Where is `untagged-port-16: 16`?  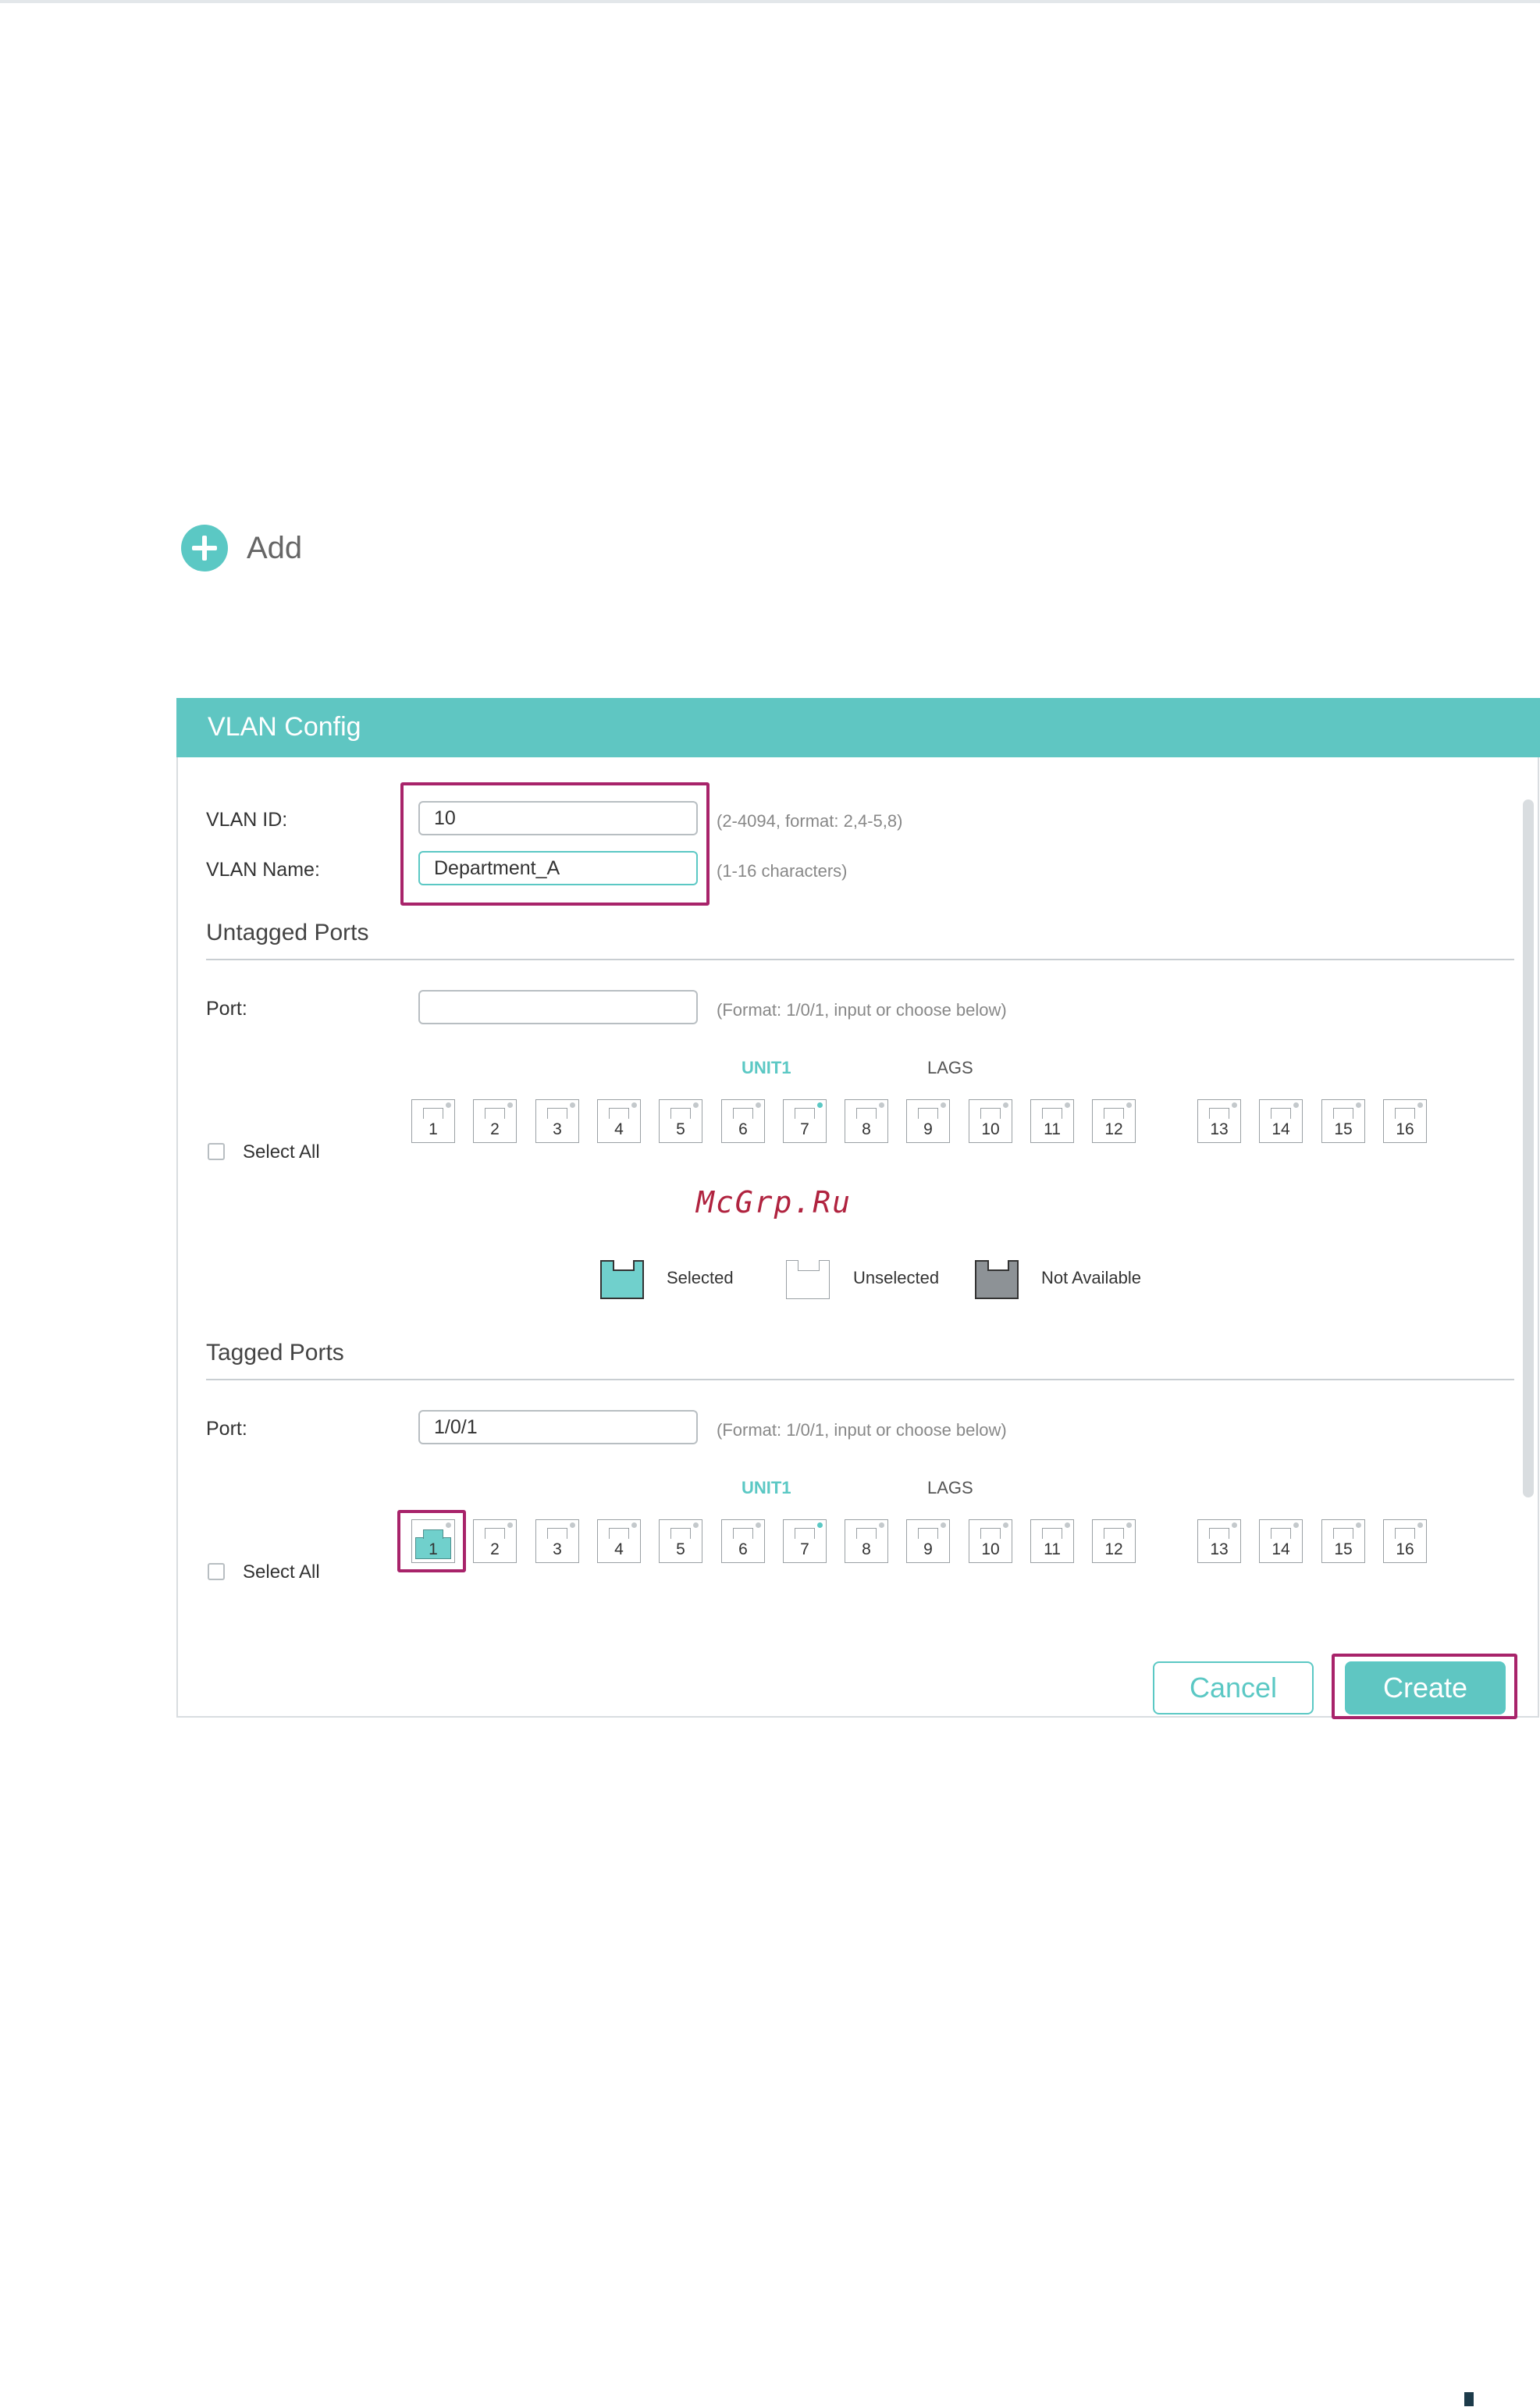
untagged-port-16: 16 is located at coordinates (1405, 1121).